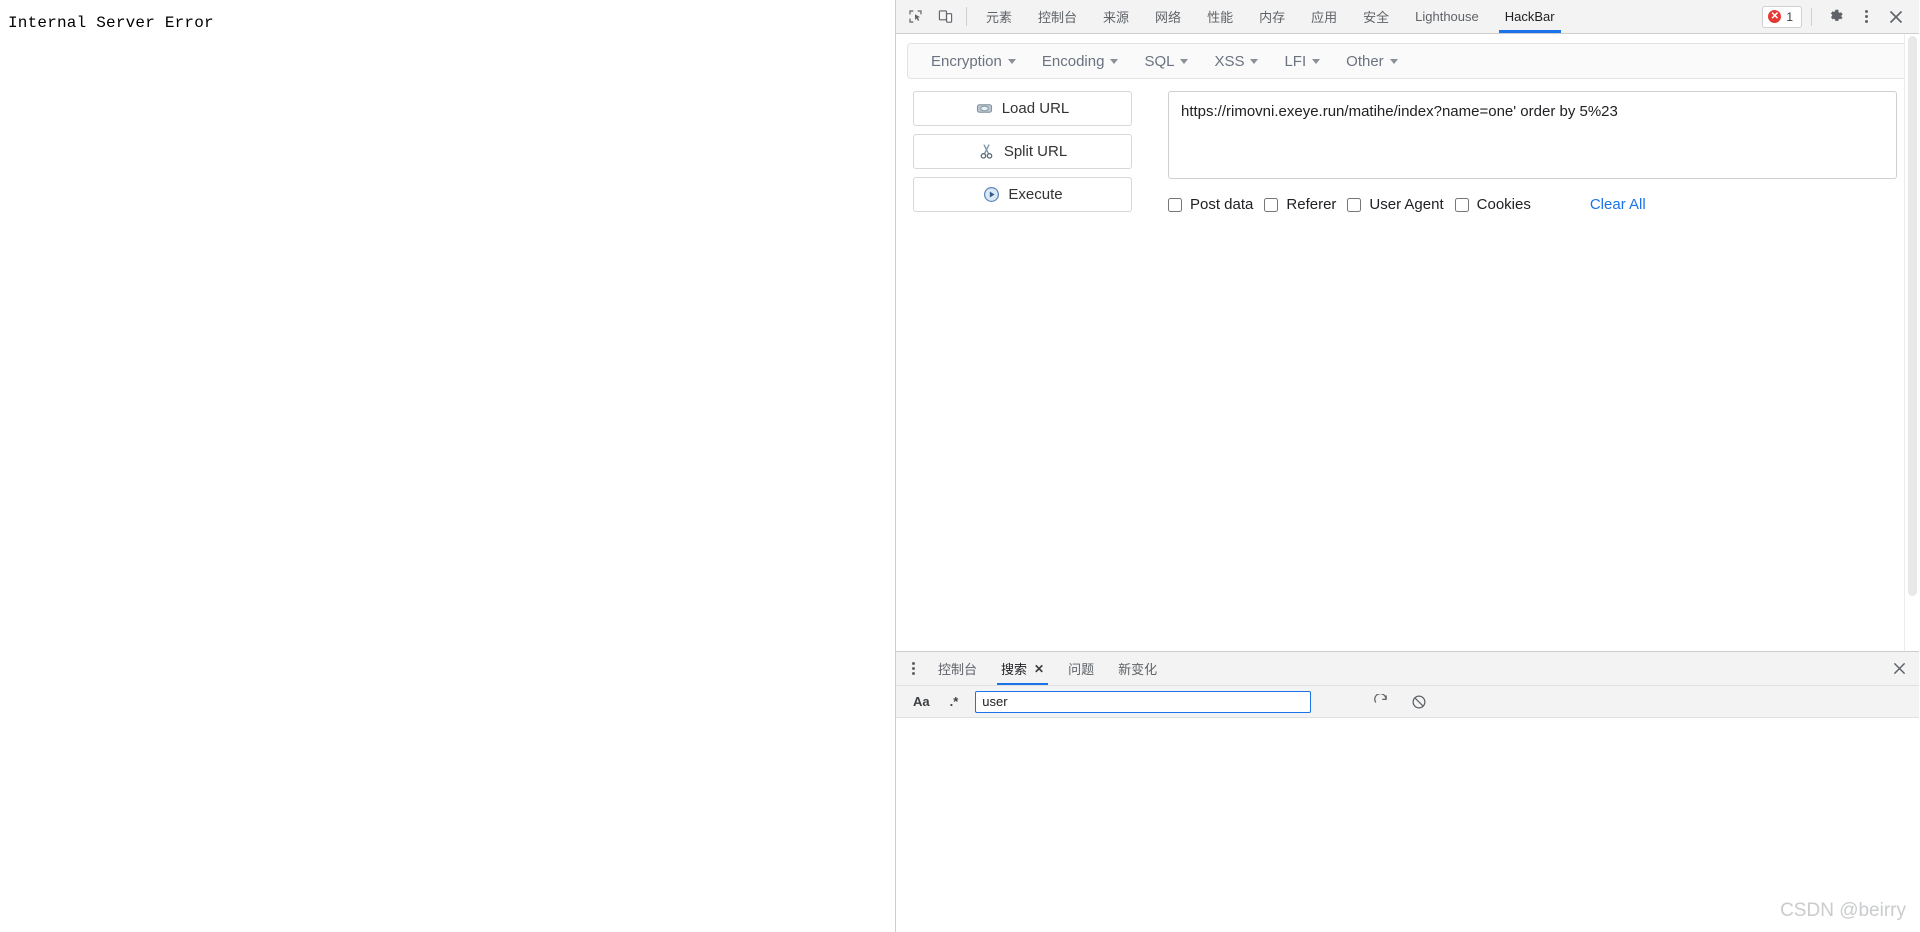  Describe the element at coordinates (1143, 701) in the screenshot. I see `search-input` at that location.